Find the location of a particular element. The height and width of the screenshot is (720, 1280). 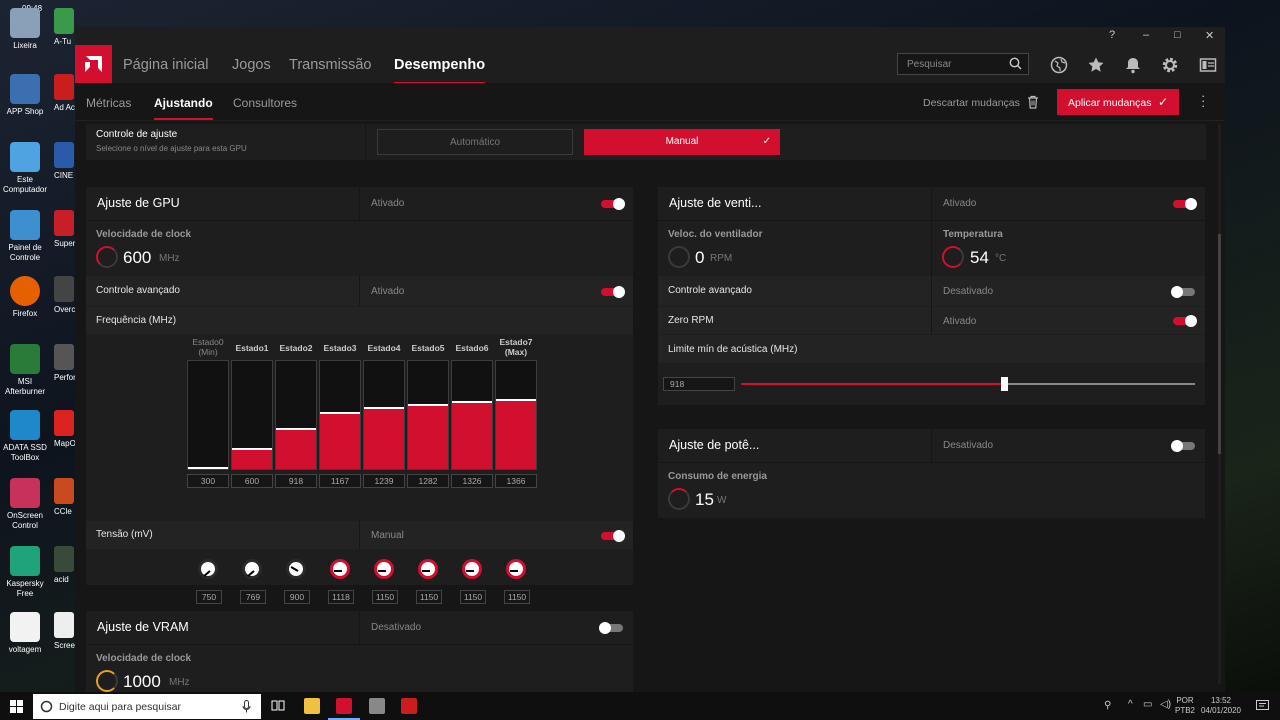

taskbar-clock: 13:52 04/01/2020 is located at coordinates (1221, 706).